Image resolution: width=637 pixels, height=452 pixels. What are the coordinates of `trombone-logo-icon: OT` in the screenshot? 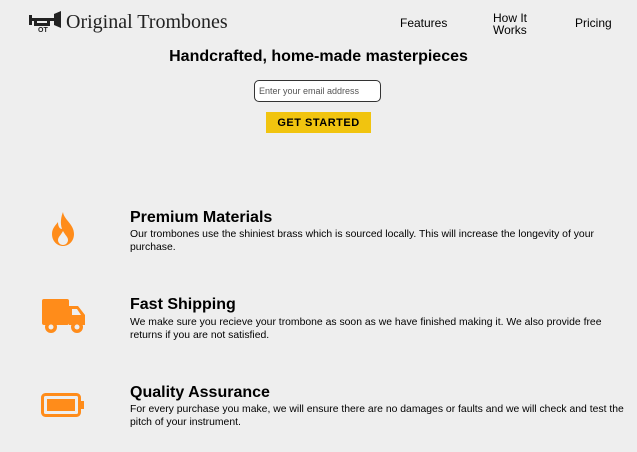 It's located at (45, 22).